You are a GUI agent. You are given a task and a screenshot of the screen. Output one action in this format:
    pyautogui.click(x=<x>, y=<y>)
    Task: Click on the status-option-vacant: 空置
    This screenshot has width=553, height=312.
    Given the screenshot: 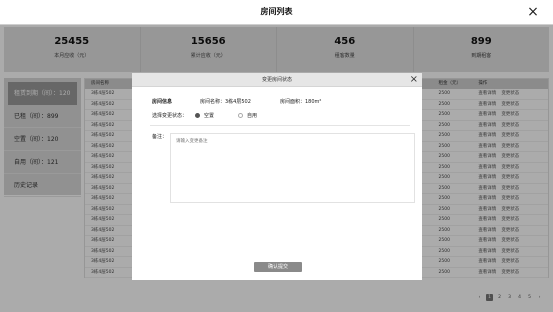 What is the action you would take?
    pyautogui.click(x=204, y=115)
    